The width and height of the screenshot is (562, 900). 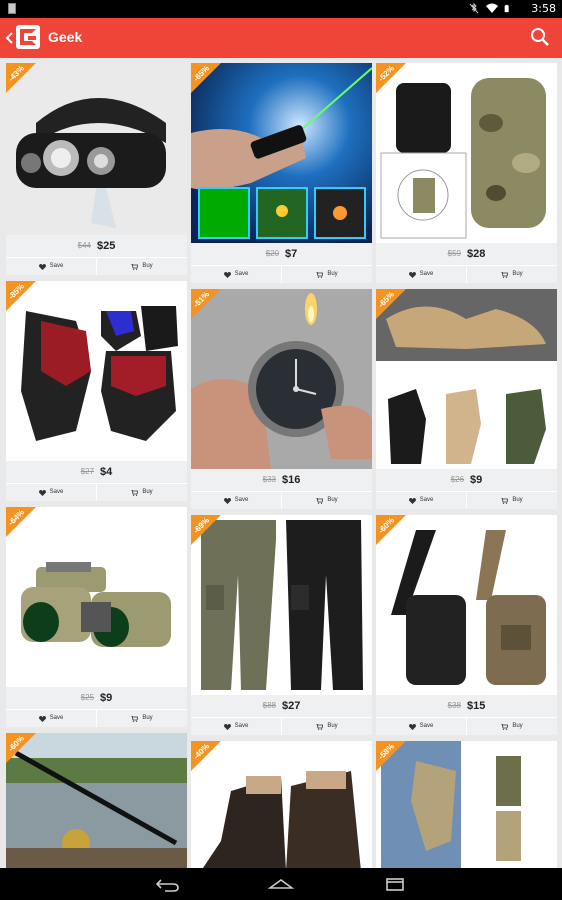 I want to click on back-arrow-icon, so click(x=10, y=38).